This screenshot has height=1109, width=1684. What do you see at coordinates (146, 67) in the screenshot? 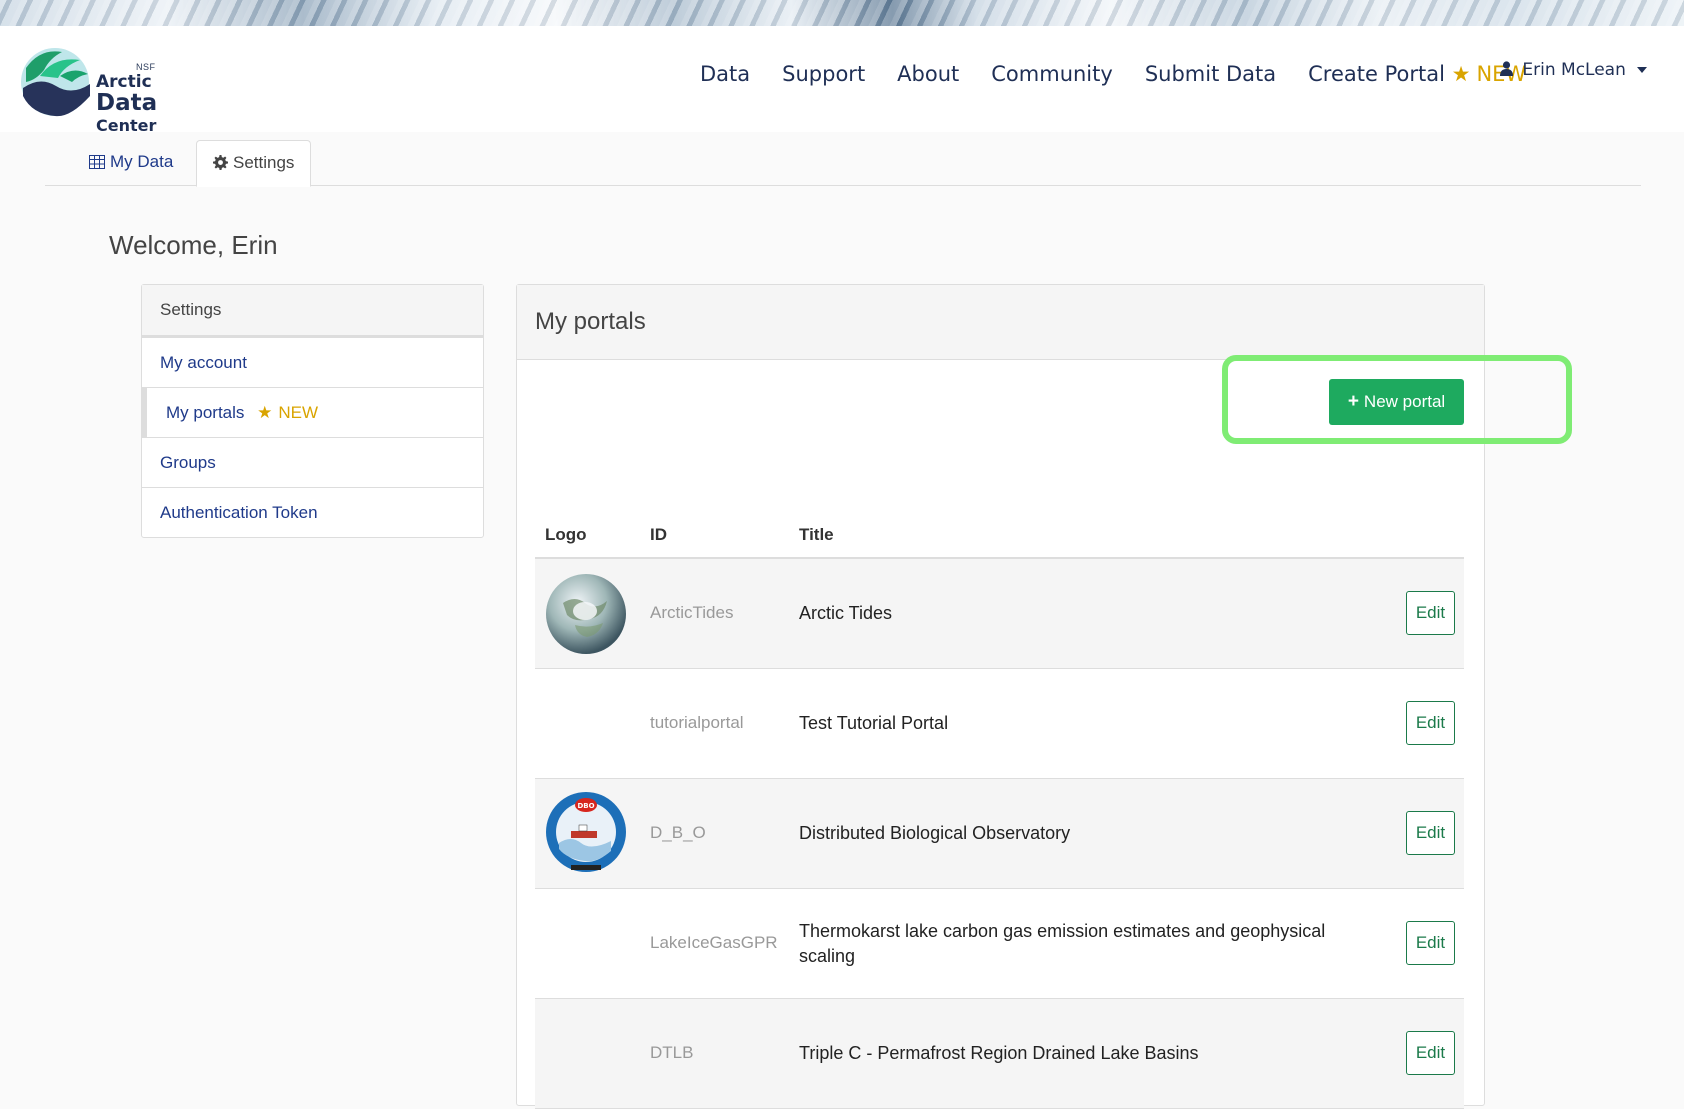
I see `logo-nsf-text: NSF` at bounding box center [146, 67].